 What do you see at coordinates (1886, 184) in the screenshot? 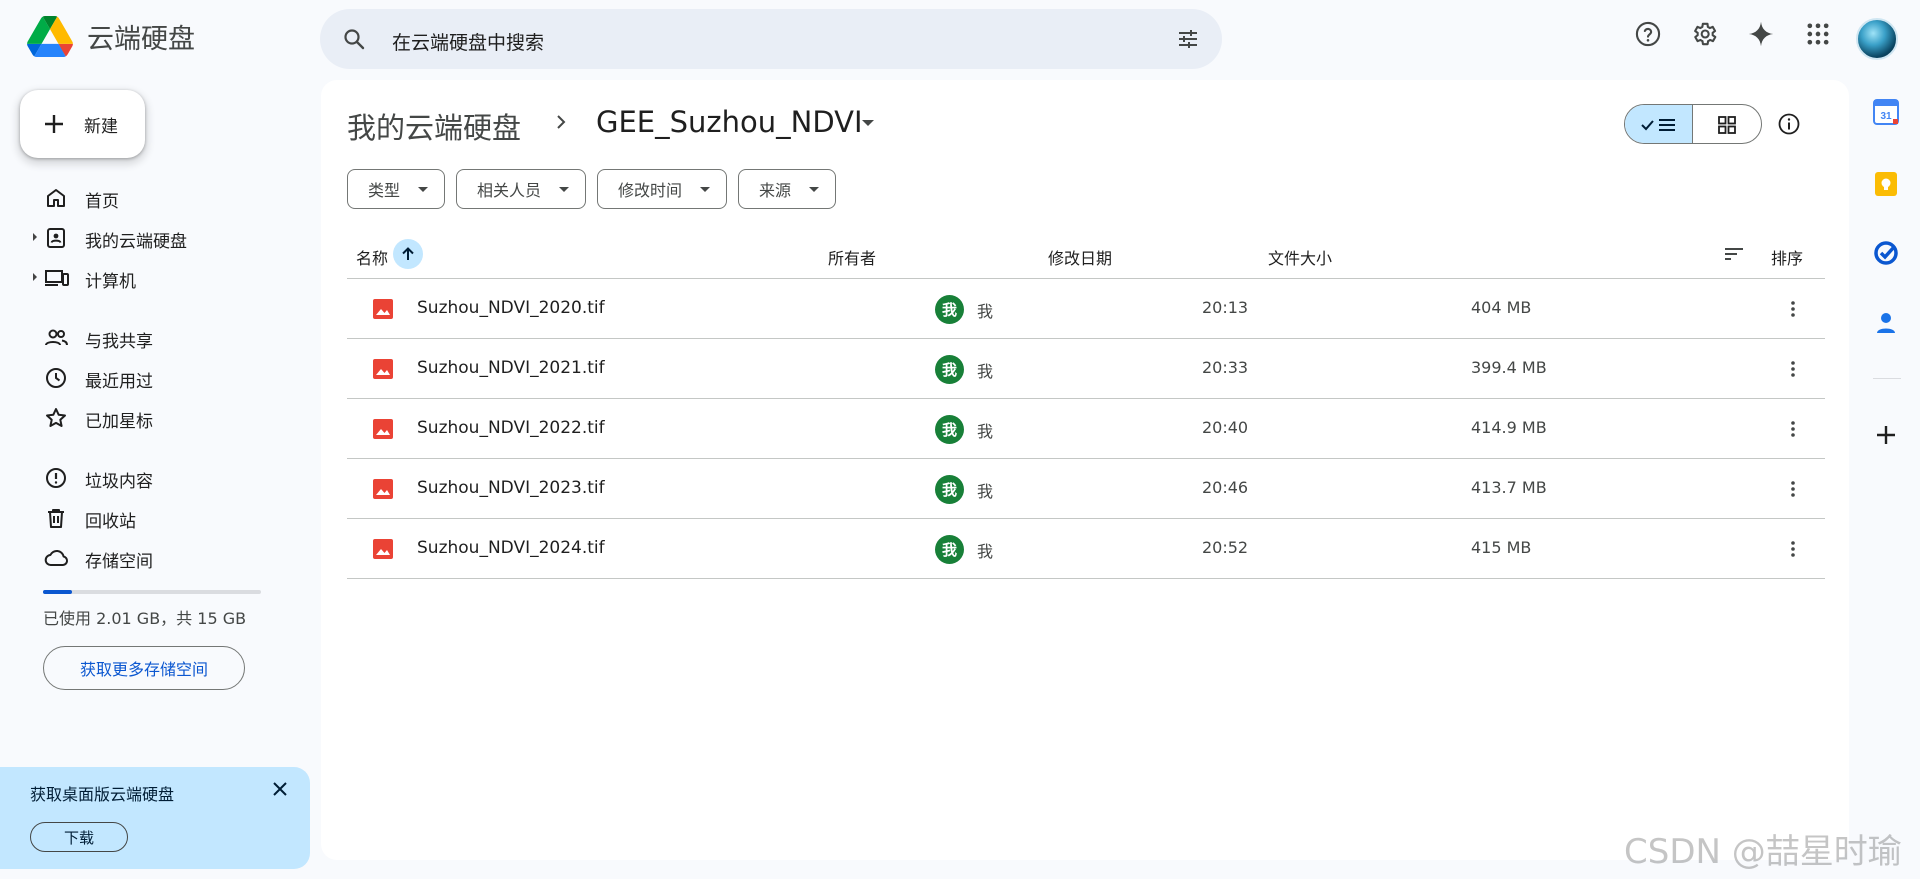
I see `keep-icon` at bounding box center [1886, 184].